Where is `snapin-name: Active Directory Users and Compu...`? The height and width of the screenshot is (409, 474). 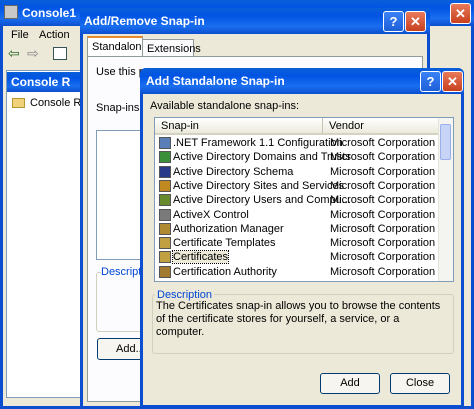
snapin-name: Active Directory Users and Compu... is located at coordinates (262, 200).